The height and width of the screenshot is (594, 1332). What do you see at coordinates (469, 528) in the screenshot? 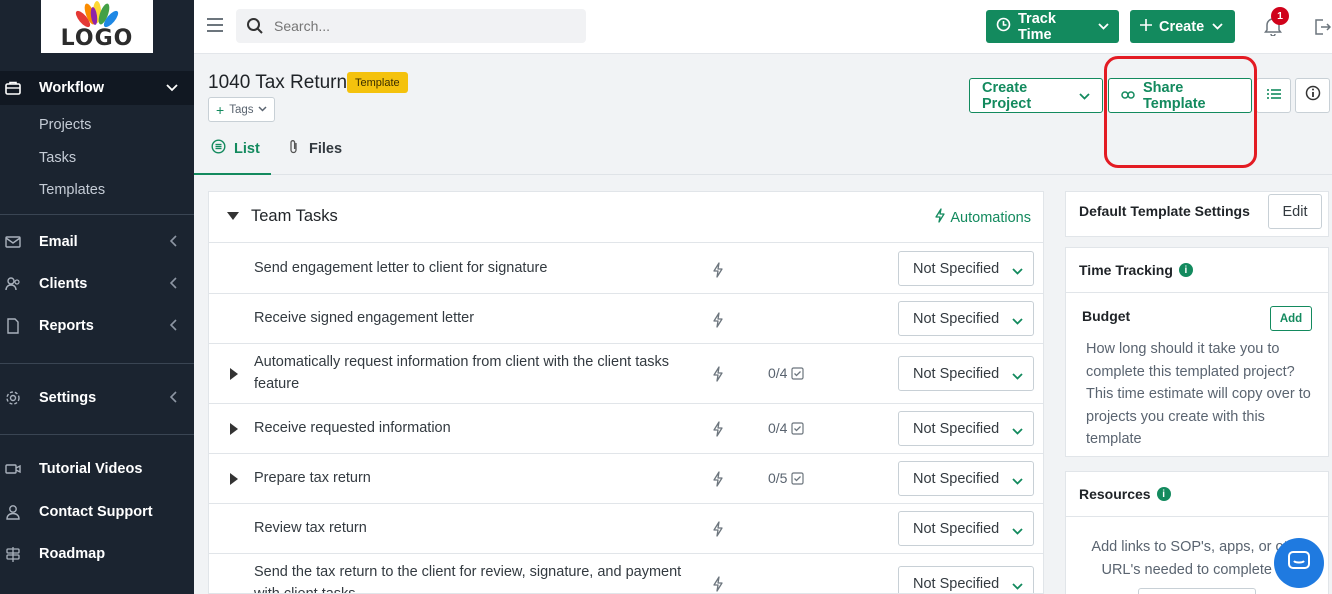
I see `task-name: Review tax return` at bounding box center [469, 528].